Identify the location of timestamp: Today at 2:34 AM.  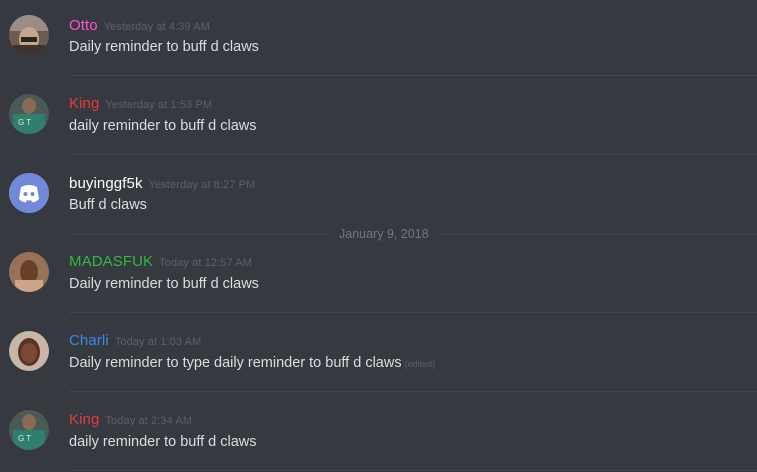
(149, 421).